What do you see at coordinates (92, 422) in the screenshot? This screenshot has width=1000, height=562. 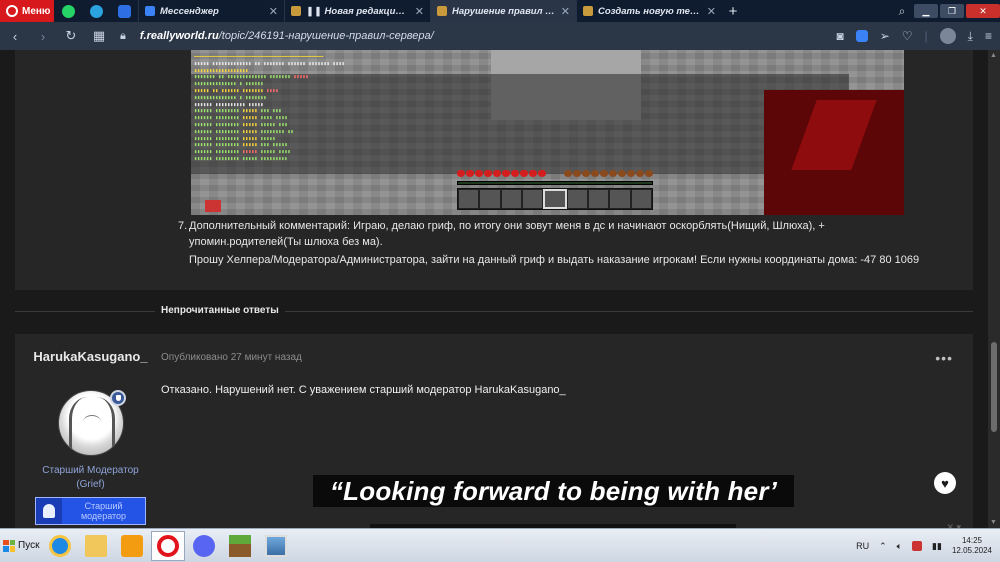 I see `avatar-face` at bounding box center [92, 422].